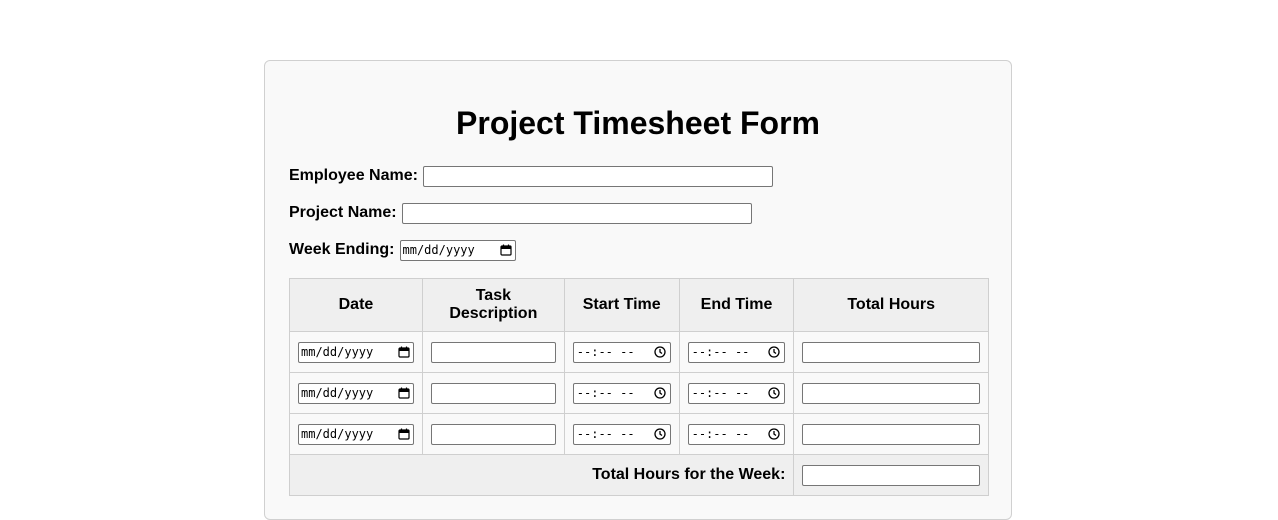 The image size is (1278, 520). I want to click on week-ending-row: Week Ending: mm/dd/yyyy, so click(402, 250).